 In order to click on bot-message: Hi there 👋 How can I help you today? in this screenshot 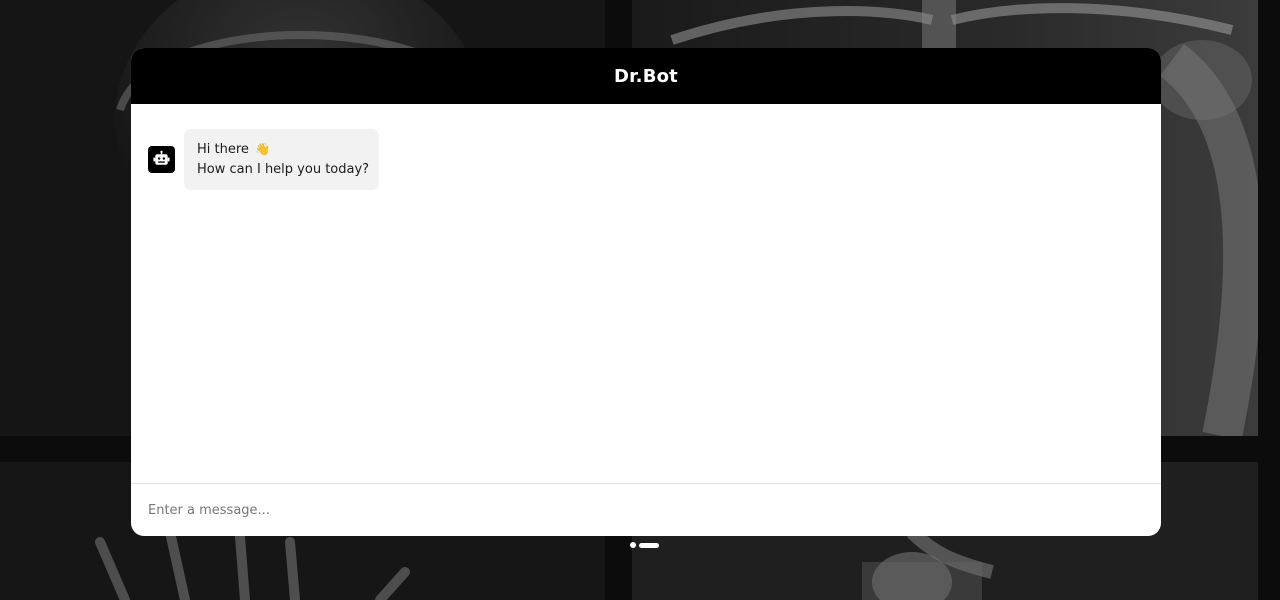, I will do `click(263, 159)`.